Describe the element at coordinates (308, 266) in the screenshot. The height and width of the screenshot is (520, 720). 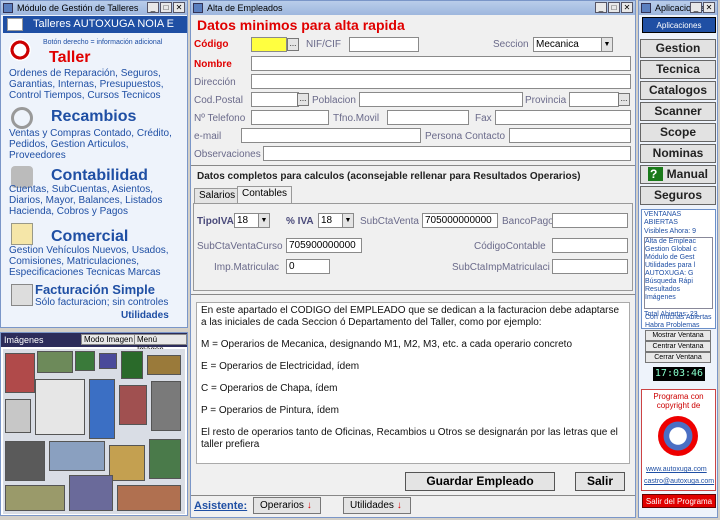
I see `imp-matriculac-field: 0` at that location.